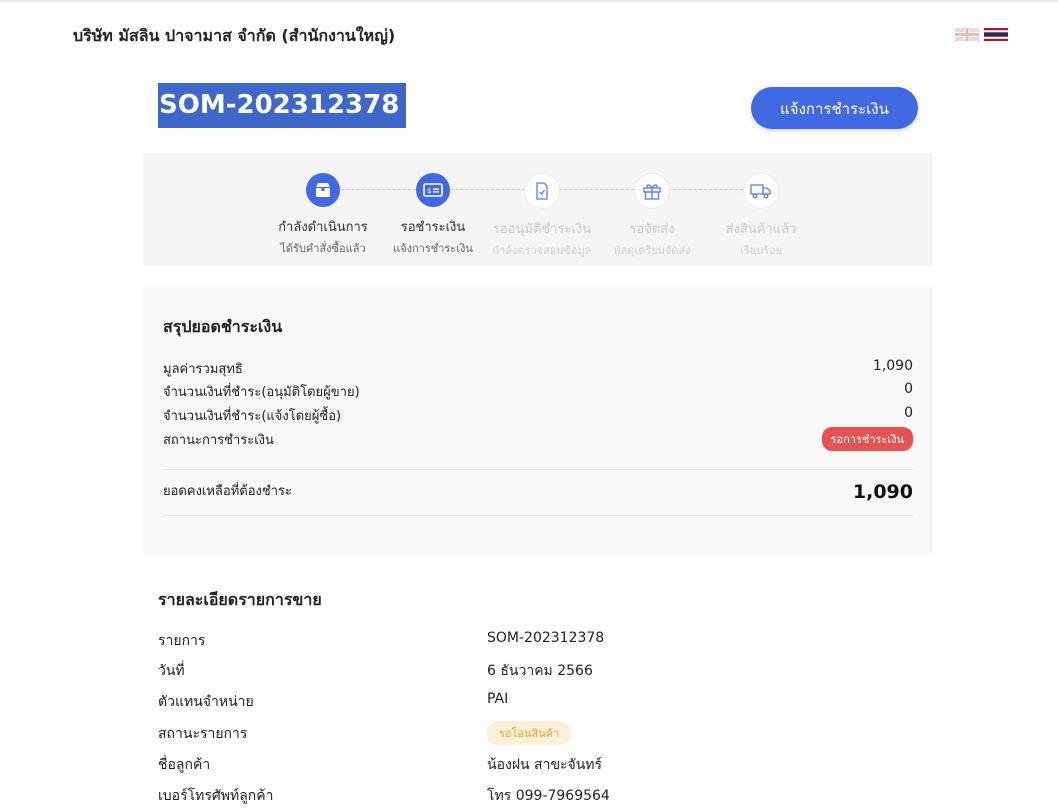 Image resolution: width=1058 pixels, height=808 pixels. Describe the element at coordinates (252, 416) in the screenshot. I see `summary-label: จำนวนเงินที่ชำระ(แจ้งโดยผู้ซื้อ)` at that location.